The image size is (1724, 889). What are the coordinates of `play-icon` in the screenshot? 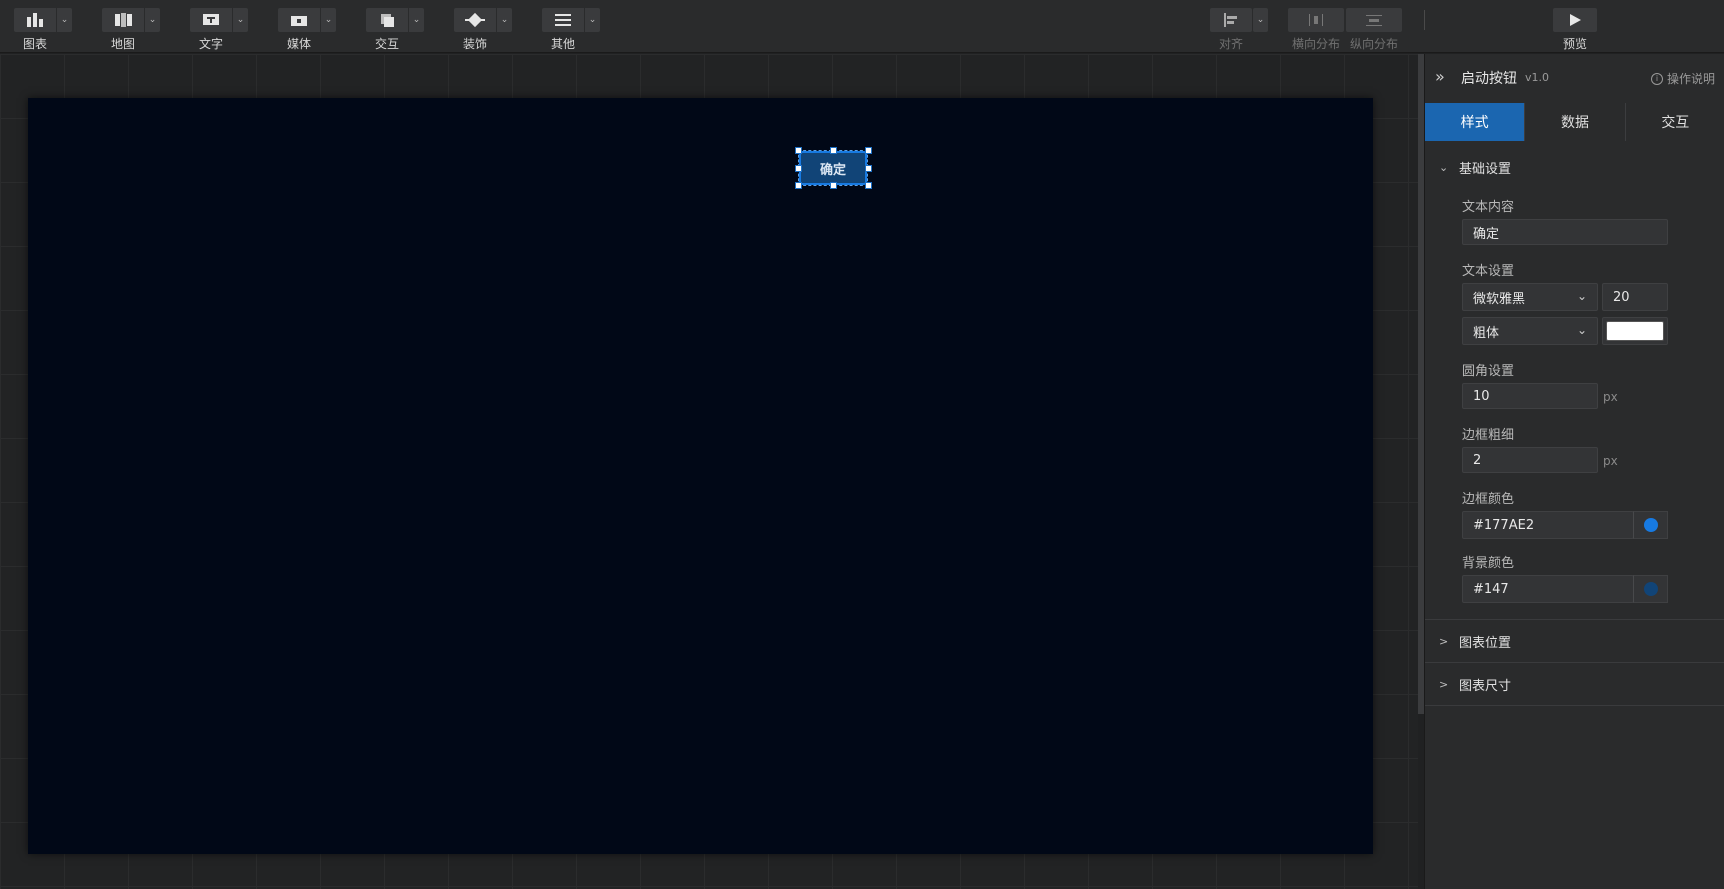 It's located at (1575, 20).